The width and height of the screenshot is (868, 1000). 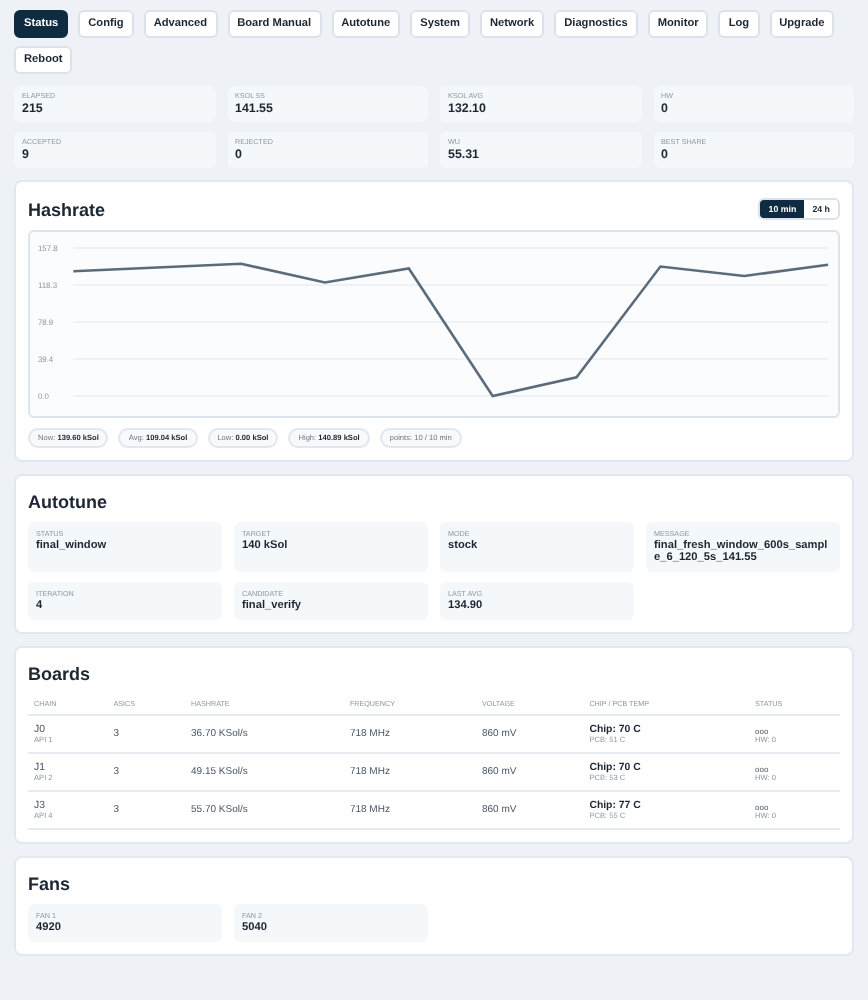 I want to click on section-title: Autotune, so click(x=68, y=502).